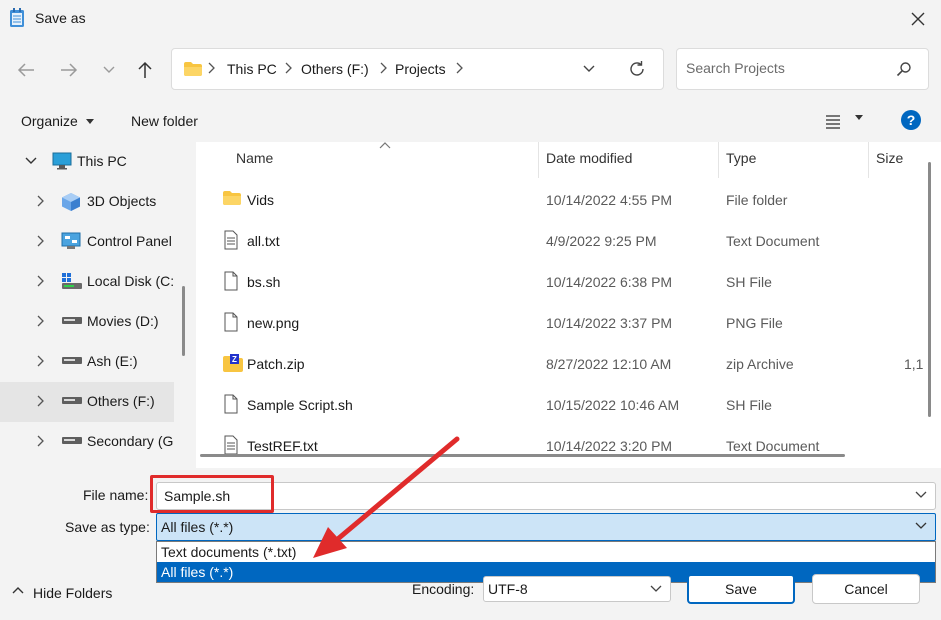  I want to click on up-button, so click(145, 70).